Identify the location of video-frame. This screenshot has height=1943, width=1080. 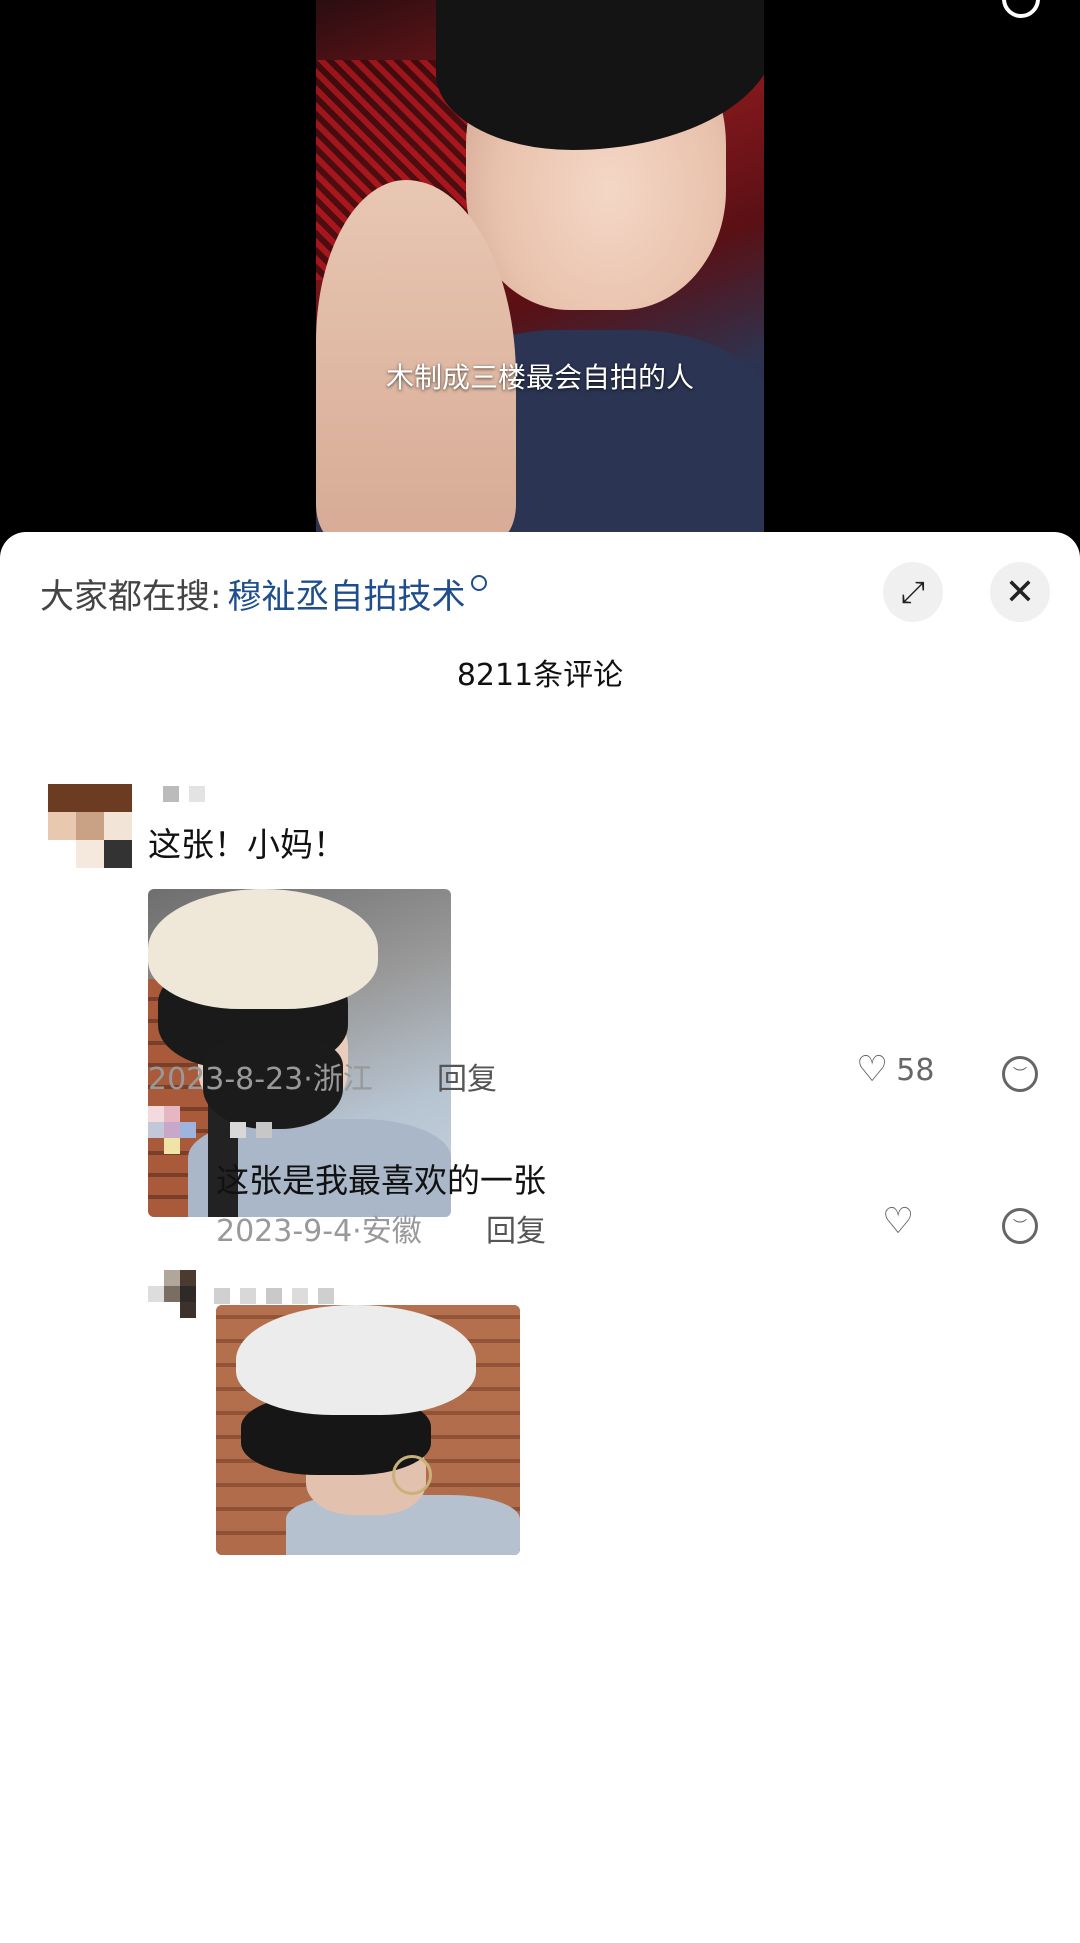
(540, 266).